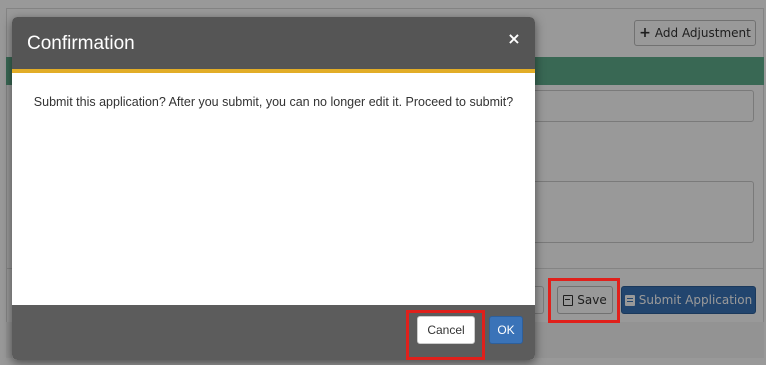  What do you see at coordinates (273, 332) in the screenshot?
I see `dialog-footer: Cancel OK` at bounding box center [273, 332].